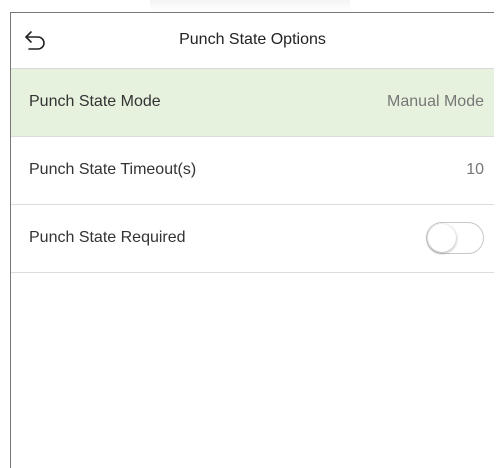 This screenshot has width=497, height=468. Describe the element at coordinates (107, 237) in the screenshot. I see `punch-state-required-label: Punch State Required` at that location.